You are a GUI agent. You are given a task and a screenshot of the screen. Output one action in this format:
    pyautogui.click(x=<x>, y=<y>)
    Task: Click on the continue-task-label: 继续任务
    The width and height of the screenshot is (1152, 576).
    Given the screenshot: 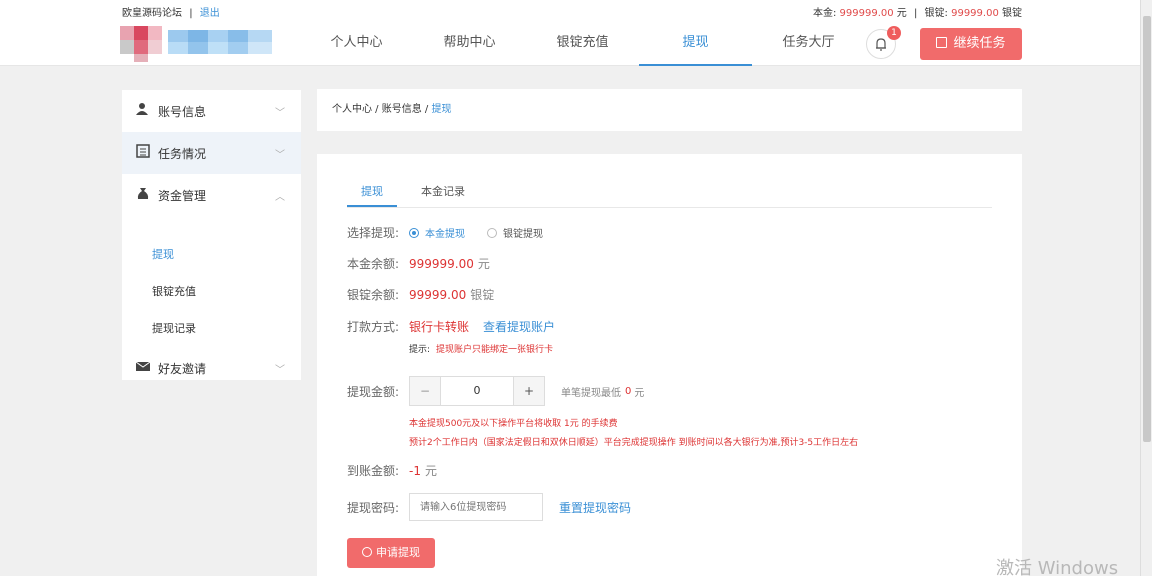 What is the action you would take?
    pyautogui.click(x=979, y=43)
    